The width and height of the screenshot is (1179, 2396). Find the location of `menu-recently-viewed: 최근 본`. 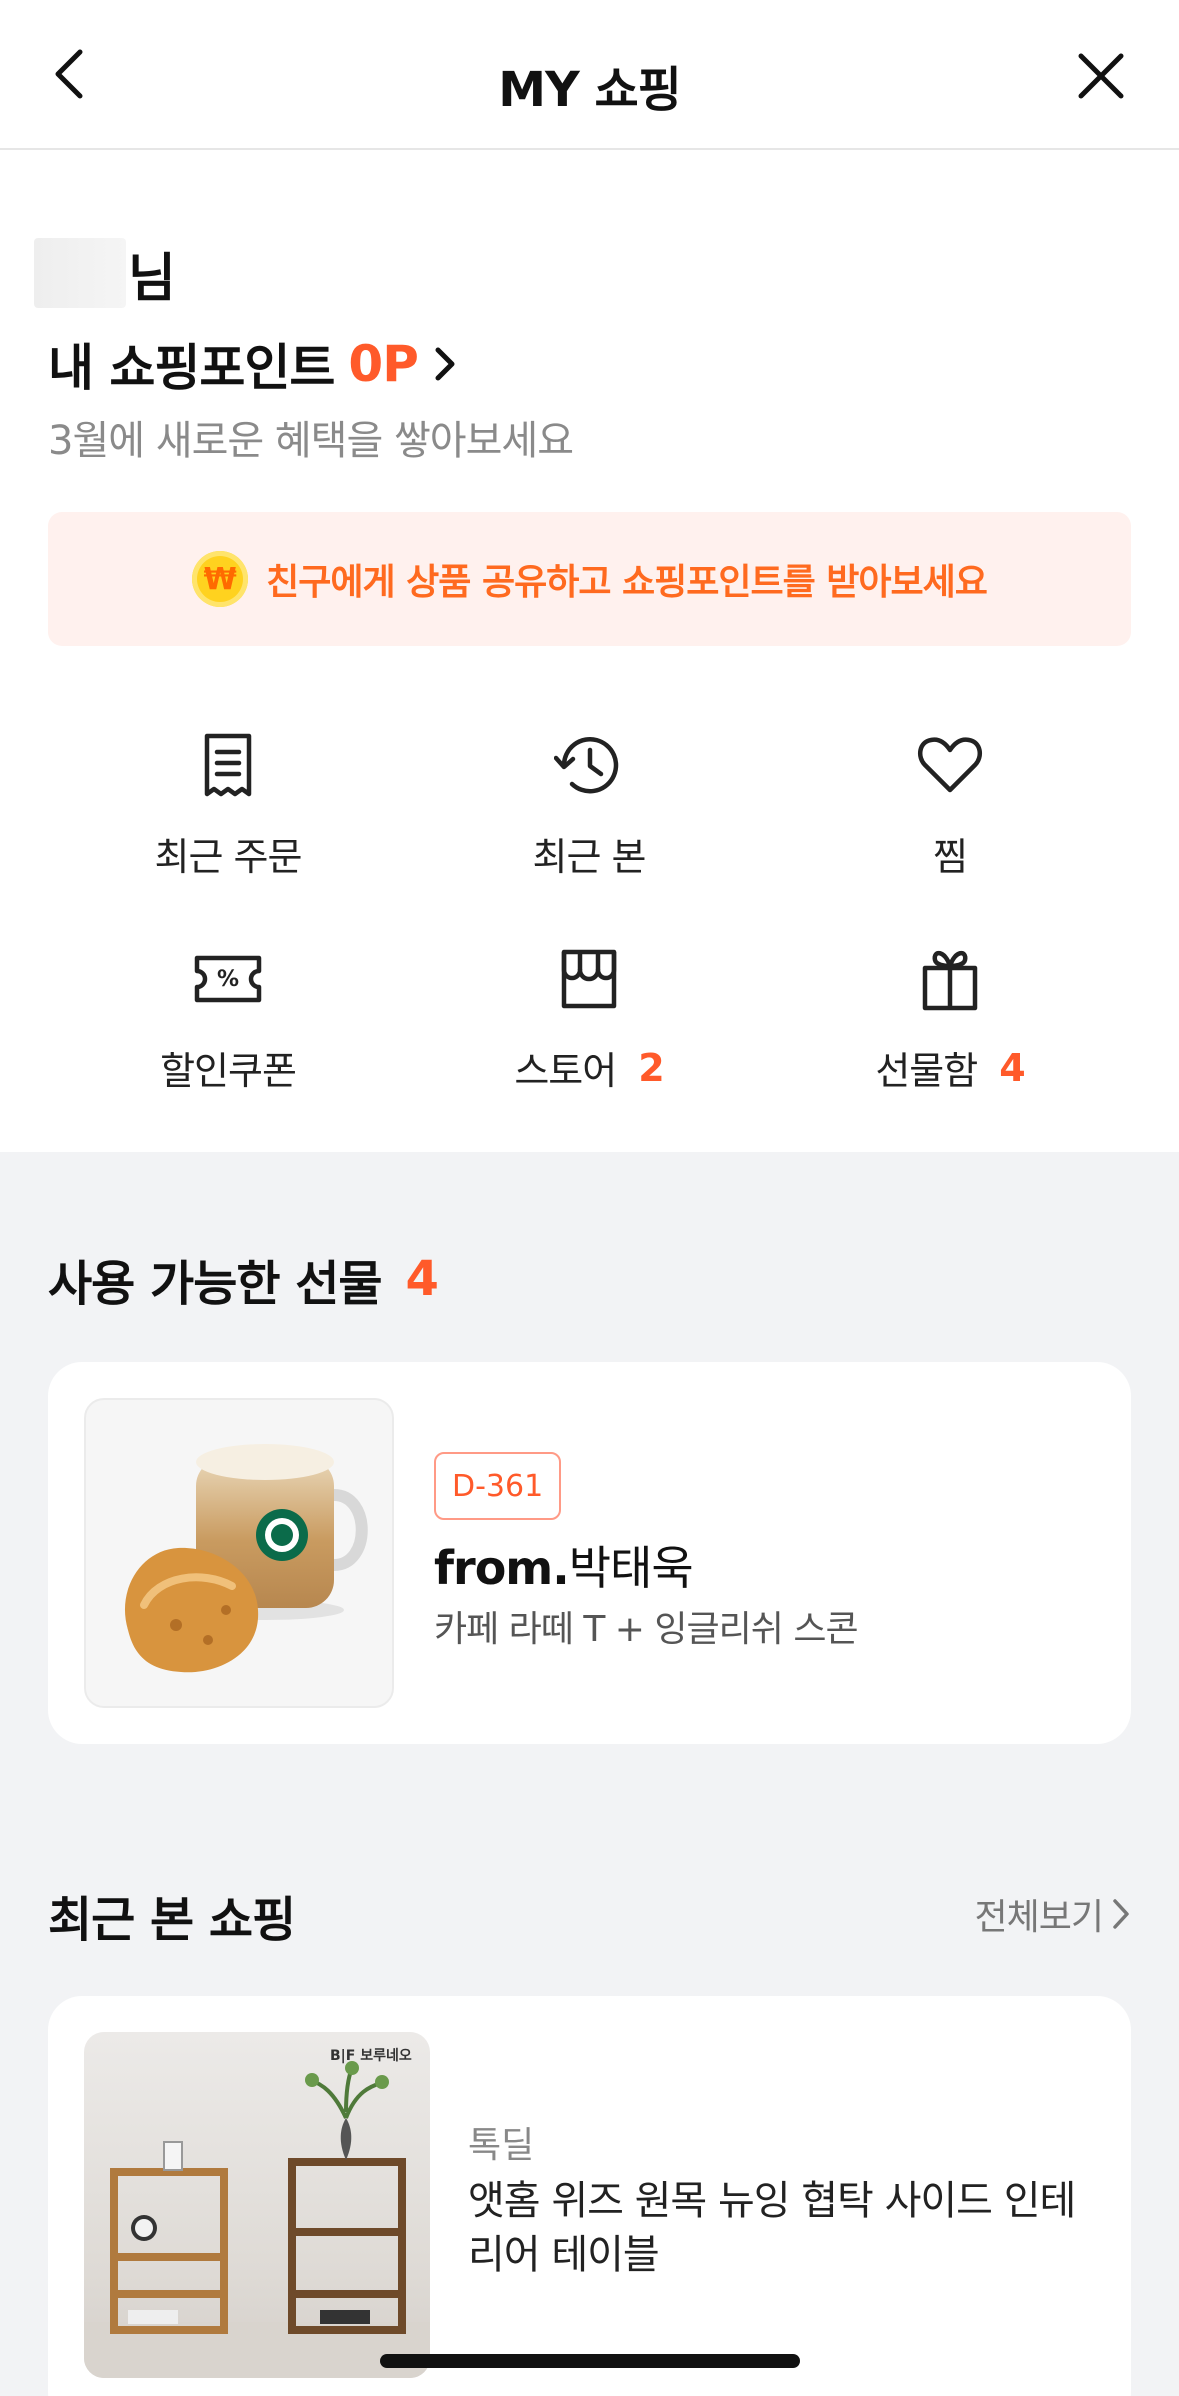

menu-recently-viewed: 최근 본 is located at coordinates (589, 810).